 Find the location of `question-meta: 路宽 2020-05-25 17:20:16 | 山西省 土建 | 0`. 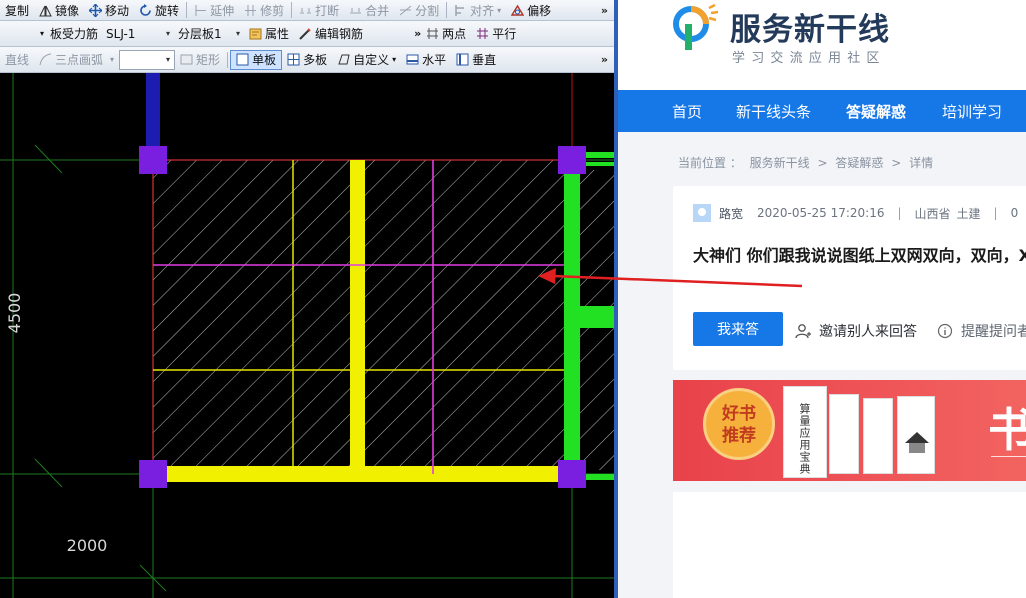

question-meta: 路宽 2020-05-25 17:20:16 | 山西省 土建 | 0 is located at coordinates (855, 213).